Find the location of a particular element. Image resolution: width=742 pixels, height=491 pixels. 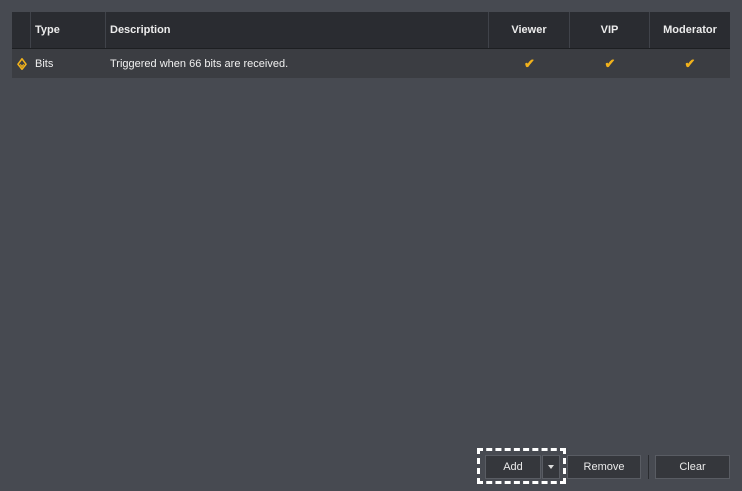

viewer-check-icon: ✔ is located at coordinates (529, 63).